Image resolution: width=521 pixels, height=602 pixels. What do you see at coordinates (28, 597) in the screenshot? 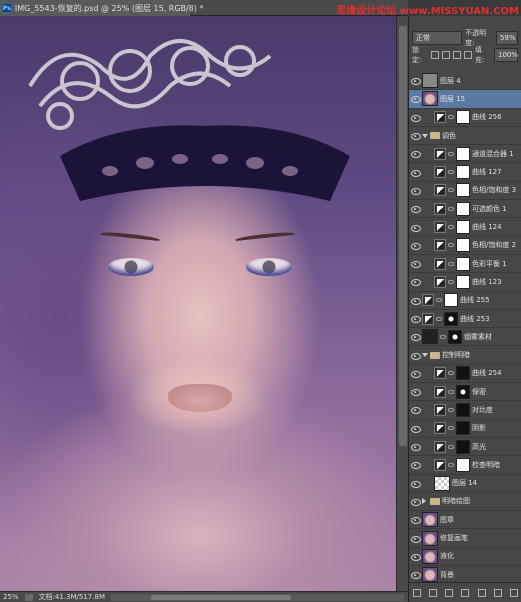
I see `status-menu-icon` at bounding box center [28, 597].